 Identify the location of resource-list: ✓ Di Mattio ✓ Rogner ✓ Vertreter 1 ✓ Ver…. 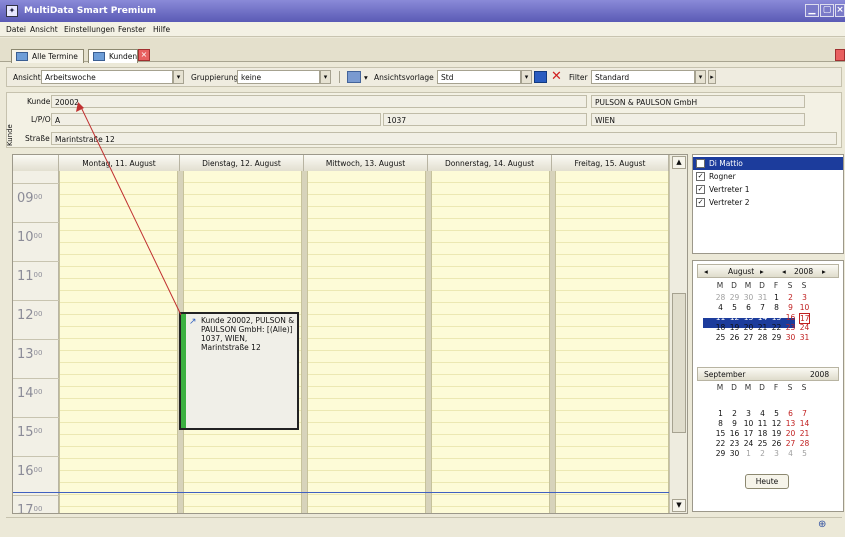
(768, 204).